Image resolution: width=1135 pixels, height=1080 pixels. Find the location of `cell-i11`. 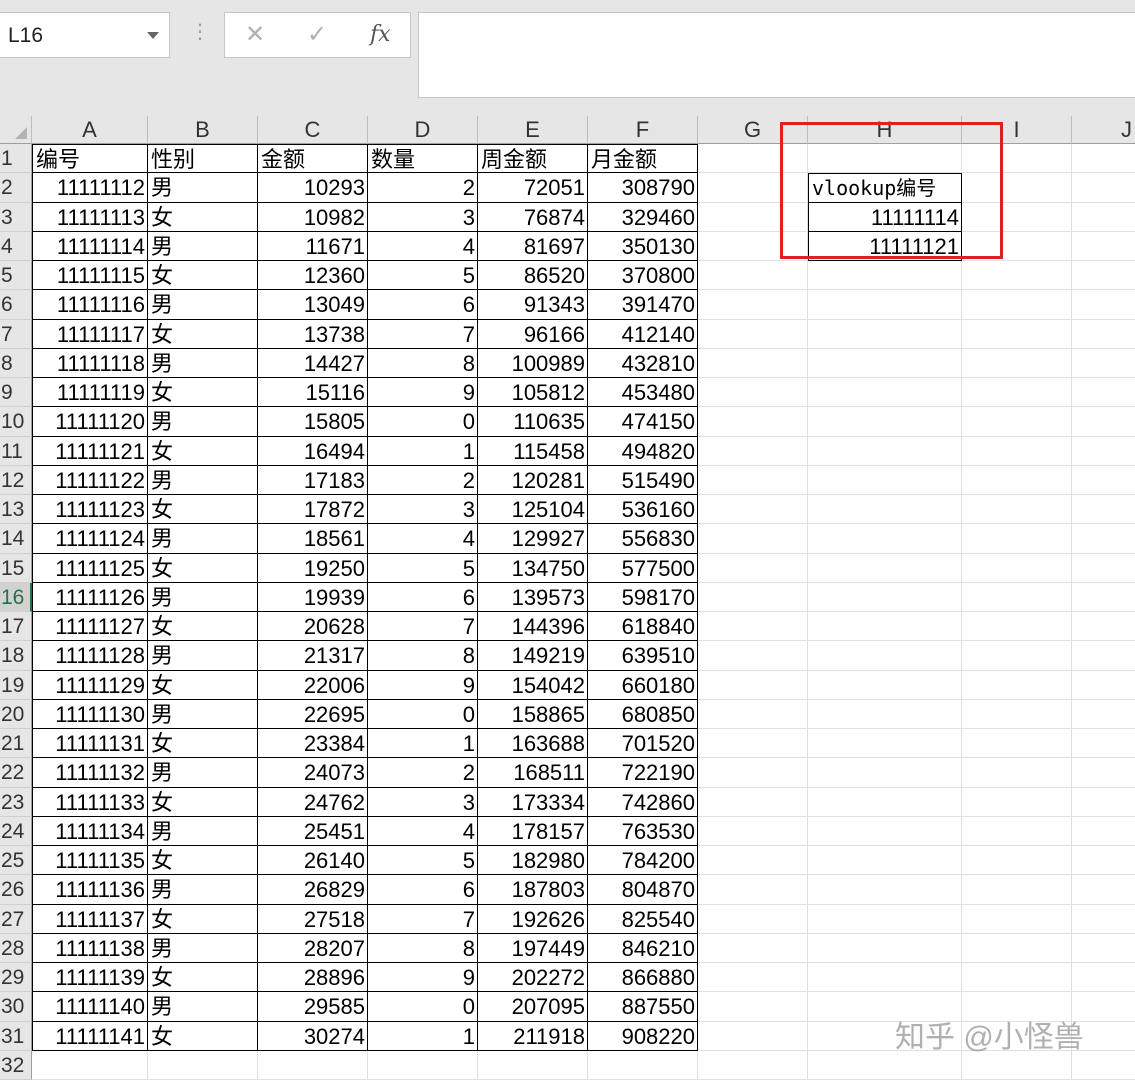

cell-i11 is located at coordinates (1017, 451).